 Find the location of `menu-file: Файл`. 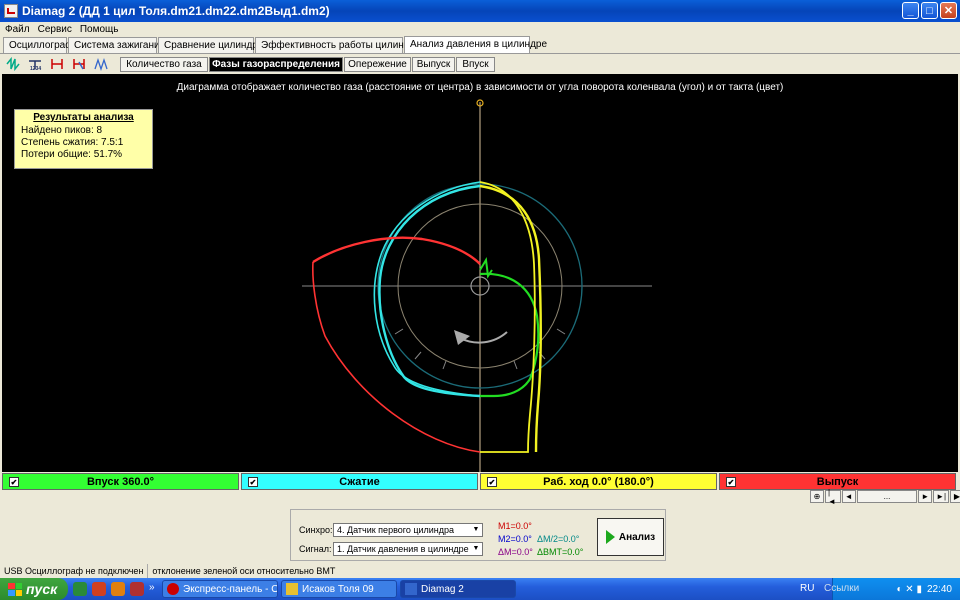

menu-file: Файл is located at coordinates (17, 29).